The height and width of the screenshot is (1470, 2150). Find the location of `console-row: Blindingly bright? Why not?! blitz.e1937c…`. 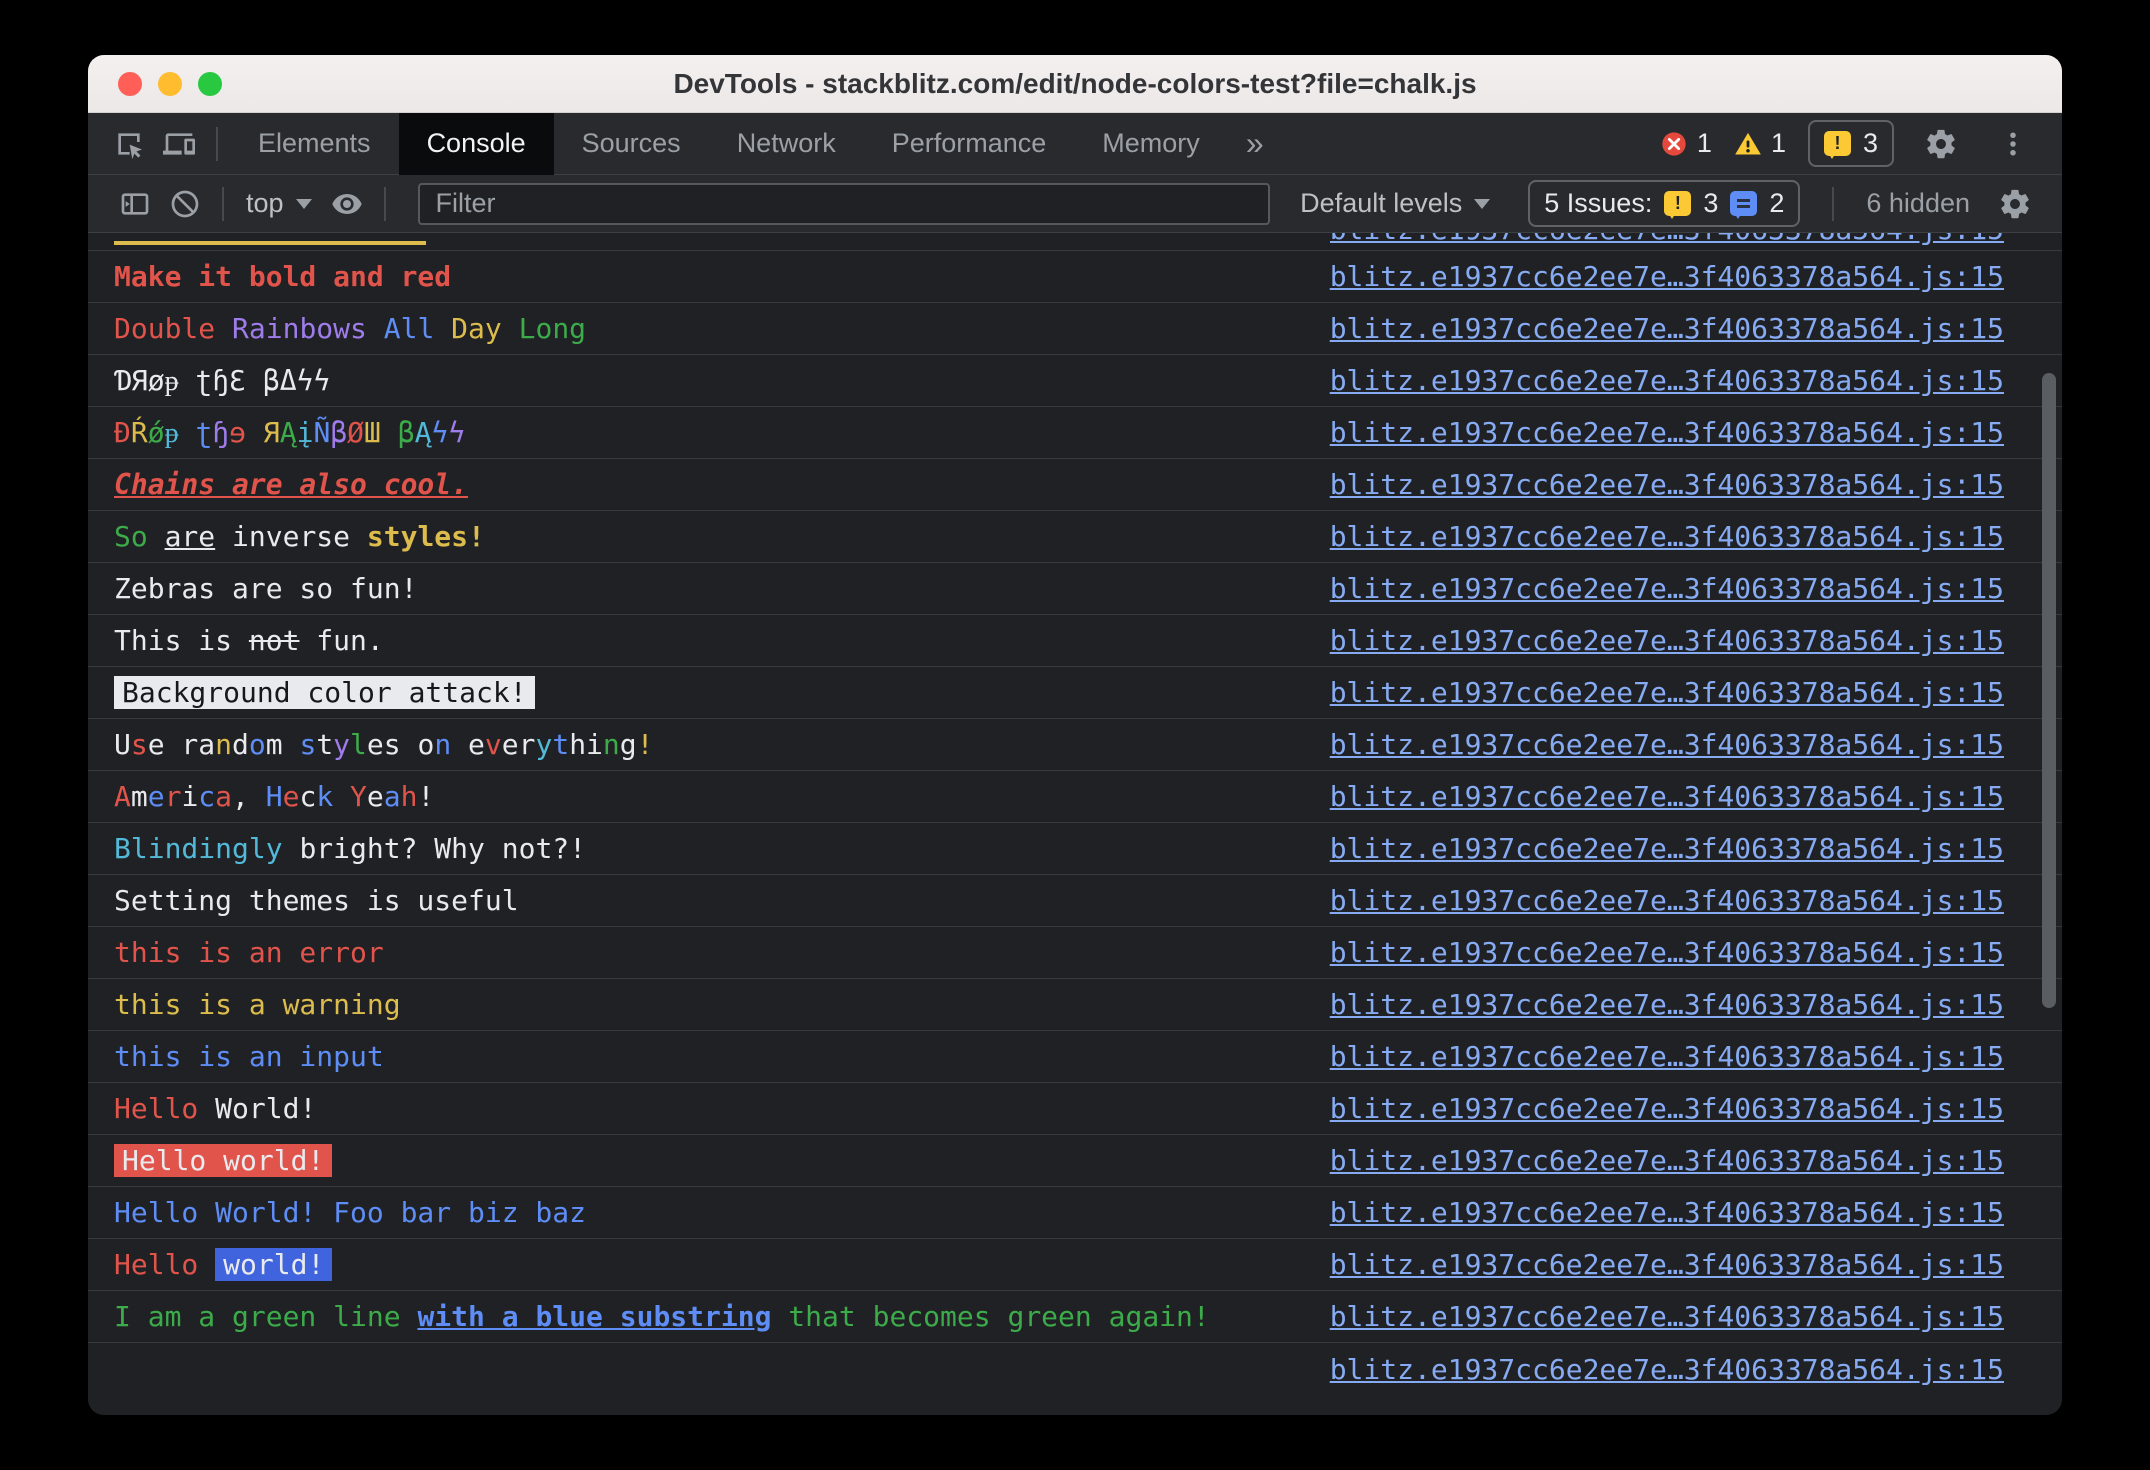

console-row: Blindingly bright? Why not?! blitz.e1937c… is located at coordinates (1075, 849).